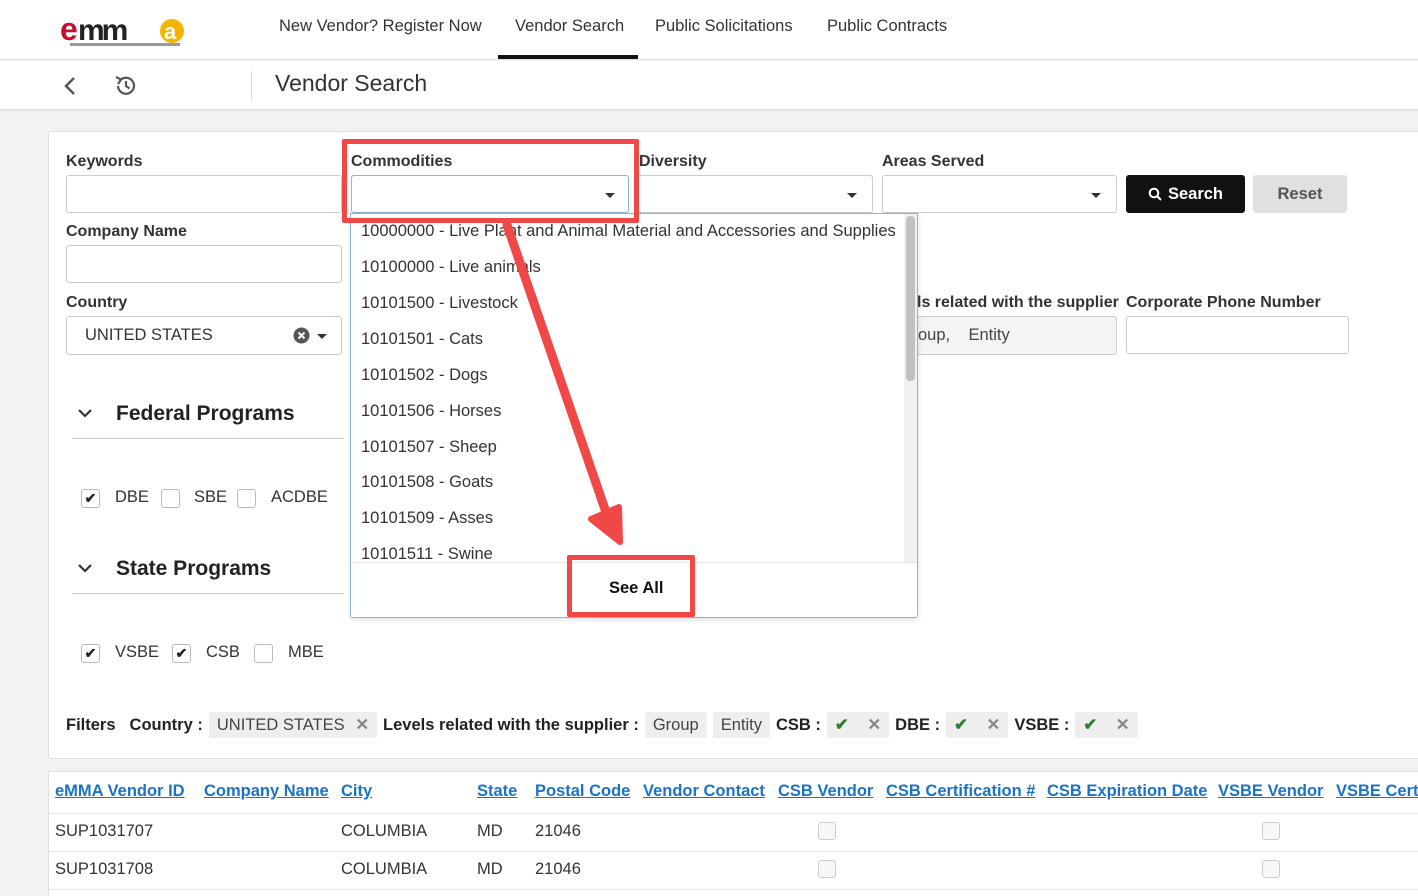 This screenshot has height=896, width=1418. I want to click on nav-register: New Vendor? Register Now, so click(380, 26).